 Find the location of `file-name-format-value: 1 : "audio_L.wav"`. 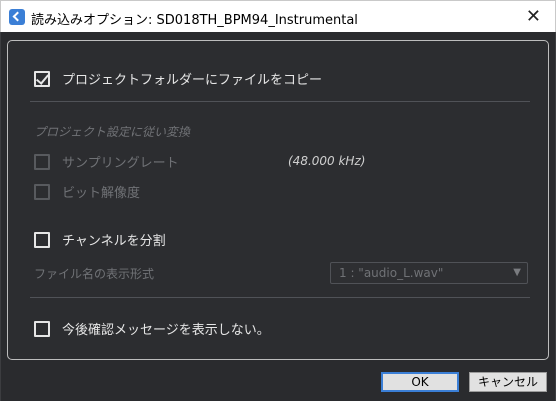

file-name-format-value: 1 : "audio_L.wav" is located at coordinates (391, 273).